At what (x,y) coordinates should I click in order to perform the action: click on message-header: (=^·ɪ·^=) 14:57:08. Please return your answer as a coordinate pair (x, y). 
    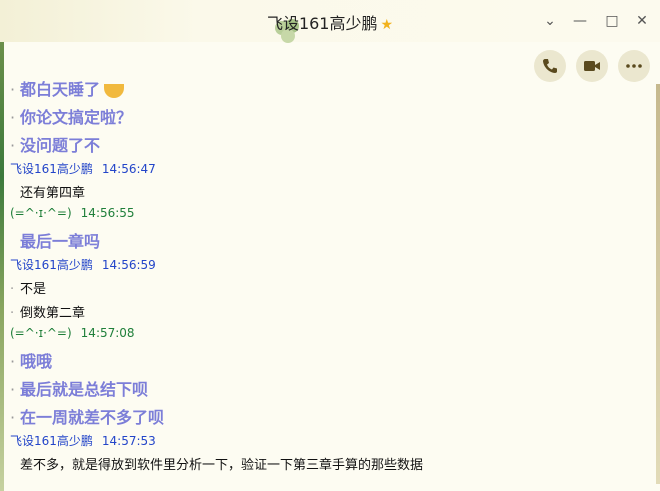
    Looking at the image, I should click on (72, 333).